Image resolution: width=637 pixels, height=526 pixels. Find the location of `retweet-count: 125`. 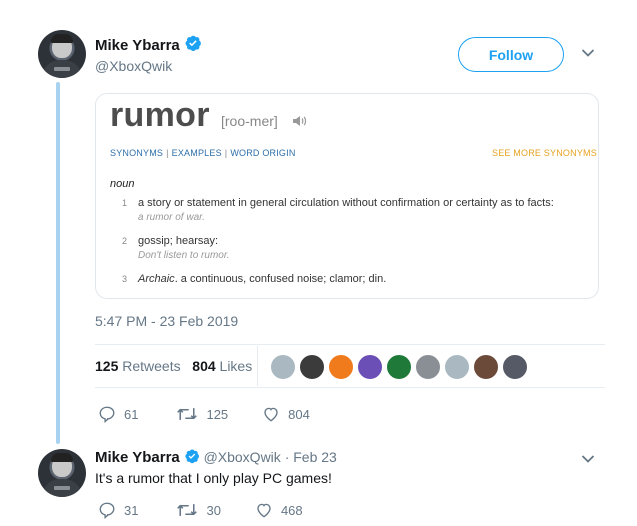

retweet-count: 125 is located at coordinates (217, 414).